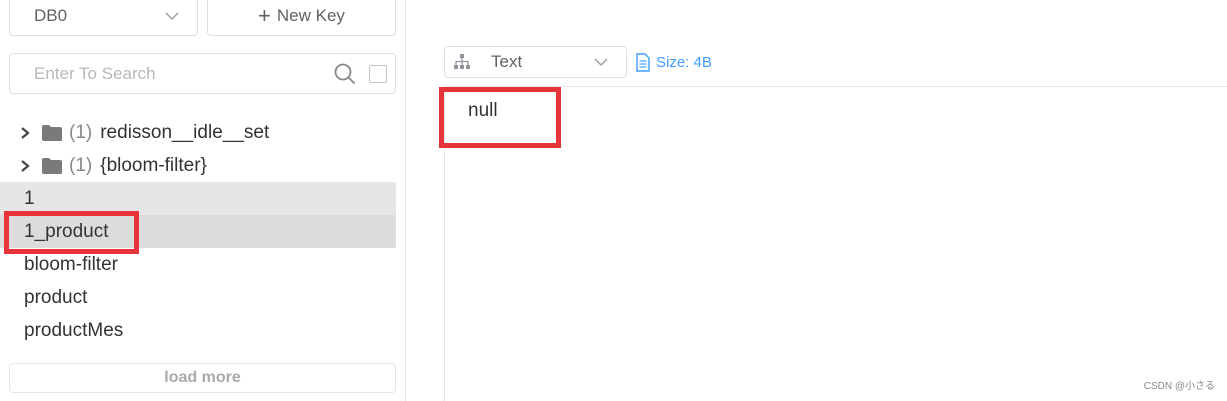 This screenshot has height=401, width=1227. I want to click on folder-name: {bloom-filter}, so click(153, 165).